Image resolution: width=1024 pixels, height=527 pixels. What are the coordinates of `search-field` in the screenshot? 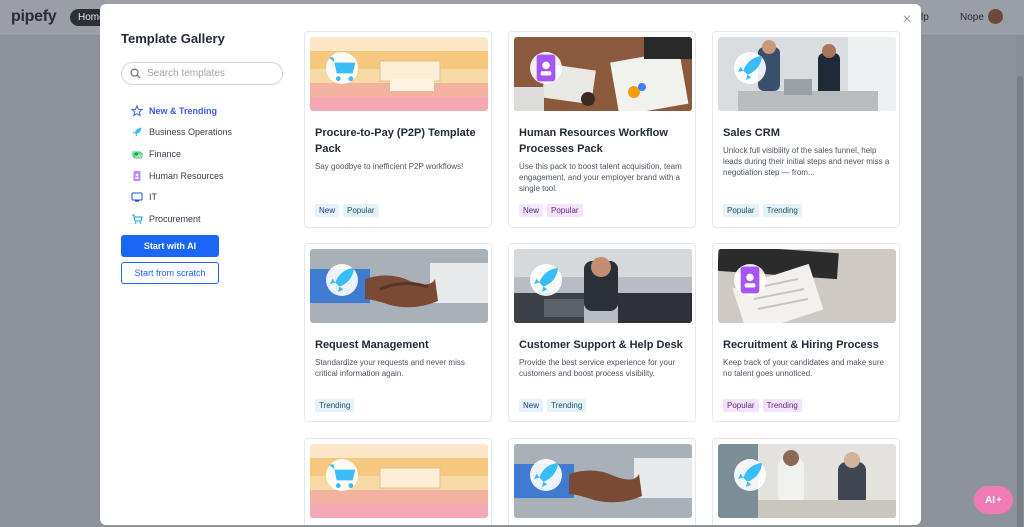 It's located at (202, 73).